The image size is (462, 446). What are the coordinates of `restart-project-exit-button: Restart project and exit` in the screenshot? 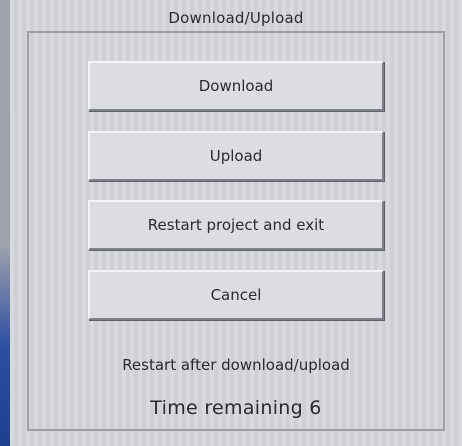 It's located at (236, 225).